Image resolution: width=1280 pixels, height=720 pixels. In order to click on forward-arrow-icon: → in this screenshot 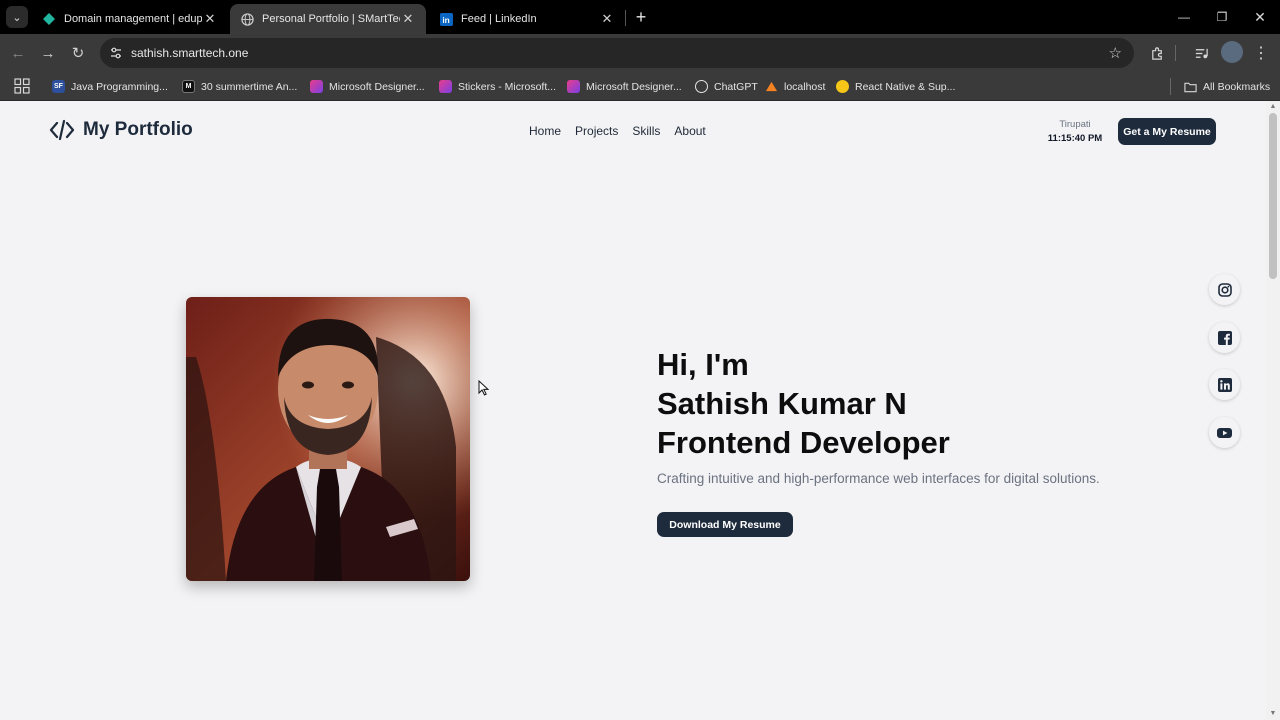, I will do `click(48, 53)`.